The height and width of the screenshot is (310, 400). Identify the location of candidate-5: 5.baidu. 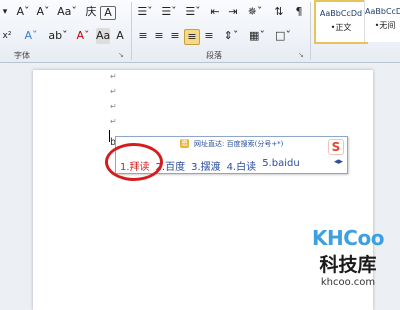
(280, 165).